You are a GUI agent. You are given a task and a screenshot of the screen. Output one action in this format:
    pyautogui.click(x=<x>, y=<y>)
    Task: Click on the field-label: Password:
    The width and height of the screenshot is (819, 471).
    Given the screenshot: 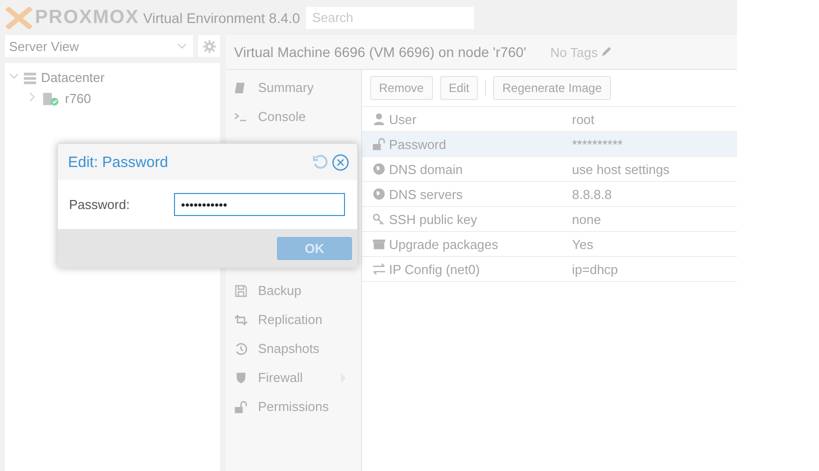 What is the action you would take?
    pyautogui.click(x=100, y=204)
    